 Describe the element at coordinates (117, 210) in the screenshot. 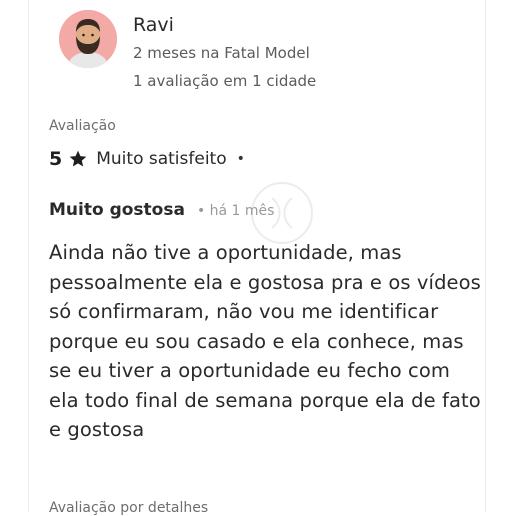

I see `review-title: Muito gostosa` at that location.